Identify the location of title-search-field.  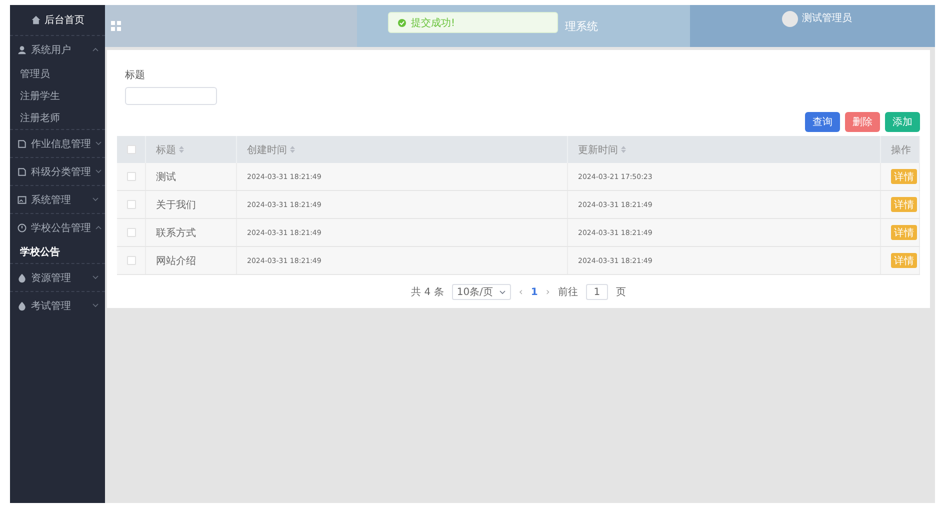
(171, 96).